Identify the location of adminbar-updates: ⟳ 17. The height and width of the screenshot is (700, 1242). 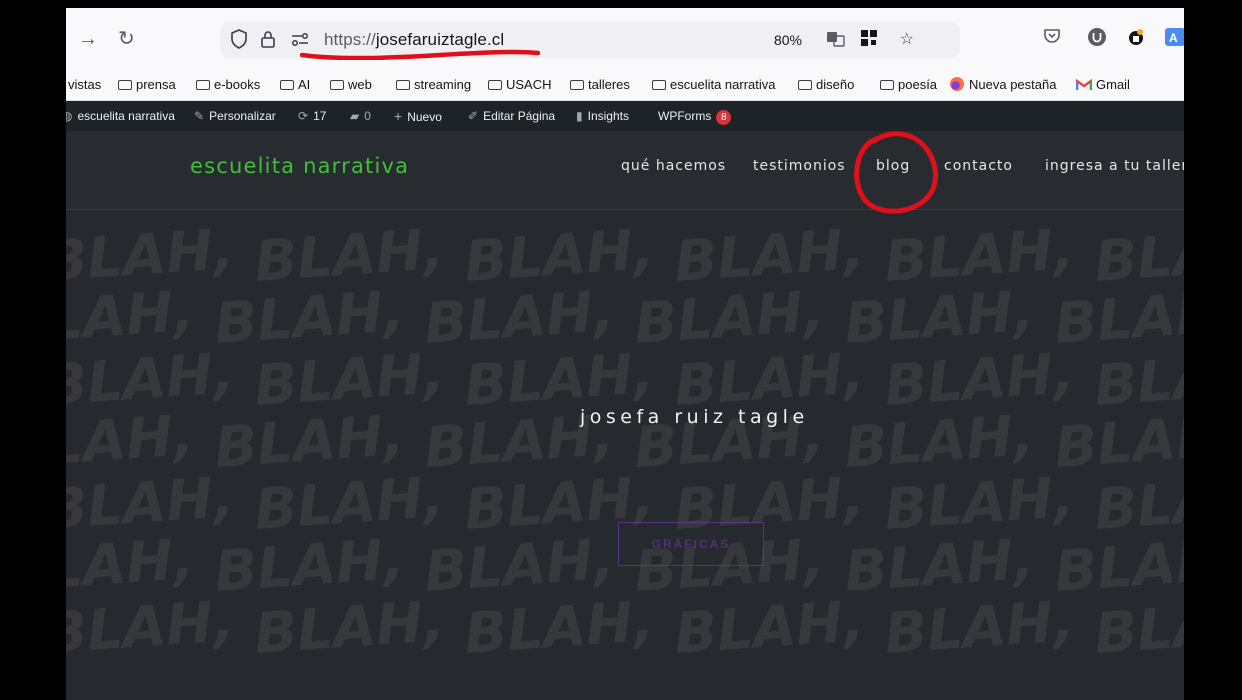
(312, 116).